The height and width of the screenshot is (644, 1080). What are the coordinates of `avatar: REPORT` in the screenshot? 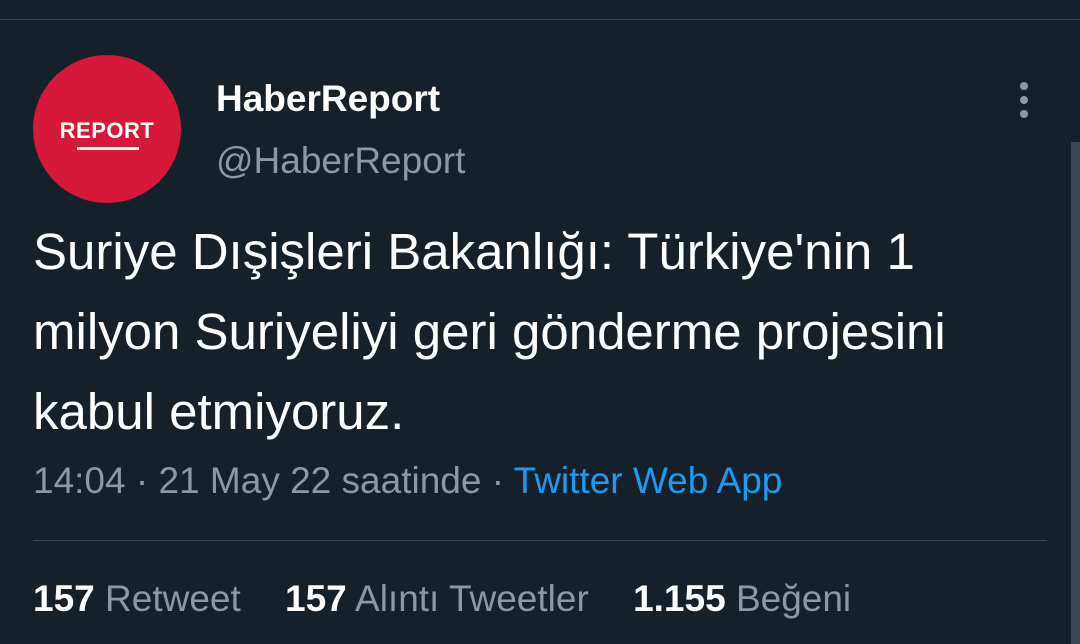 It's located at (107, 129).